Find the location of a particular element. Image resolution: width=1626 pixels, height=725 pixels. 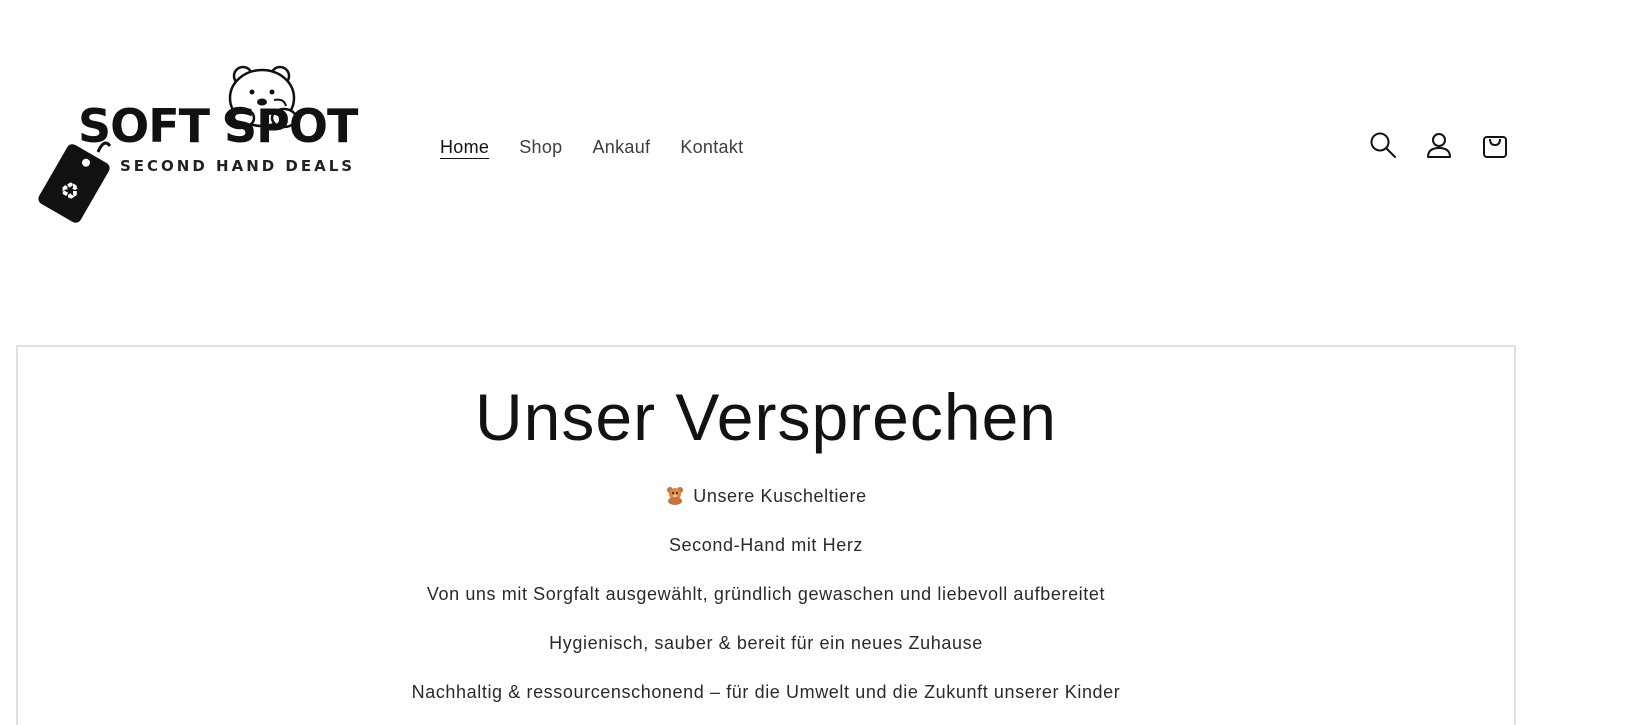

cart-button is located at coordinates (1495, 145).